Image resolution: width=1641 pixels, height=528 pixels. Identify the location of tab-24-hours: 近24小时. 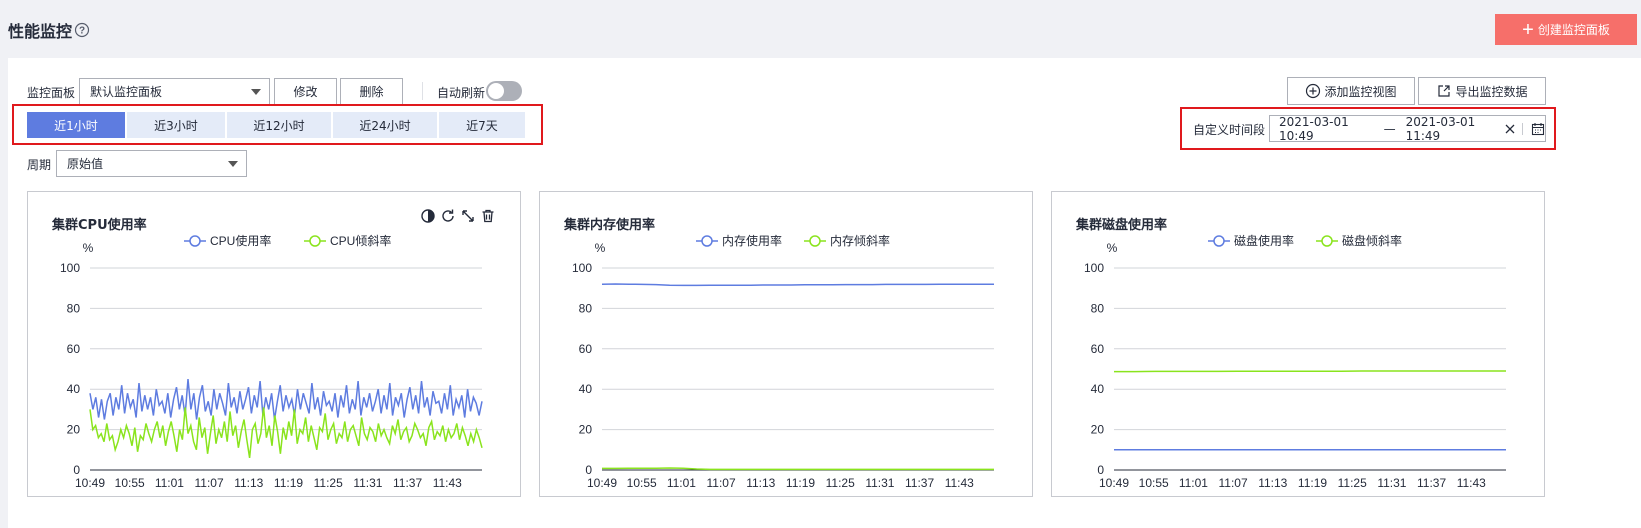
(385, 125).